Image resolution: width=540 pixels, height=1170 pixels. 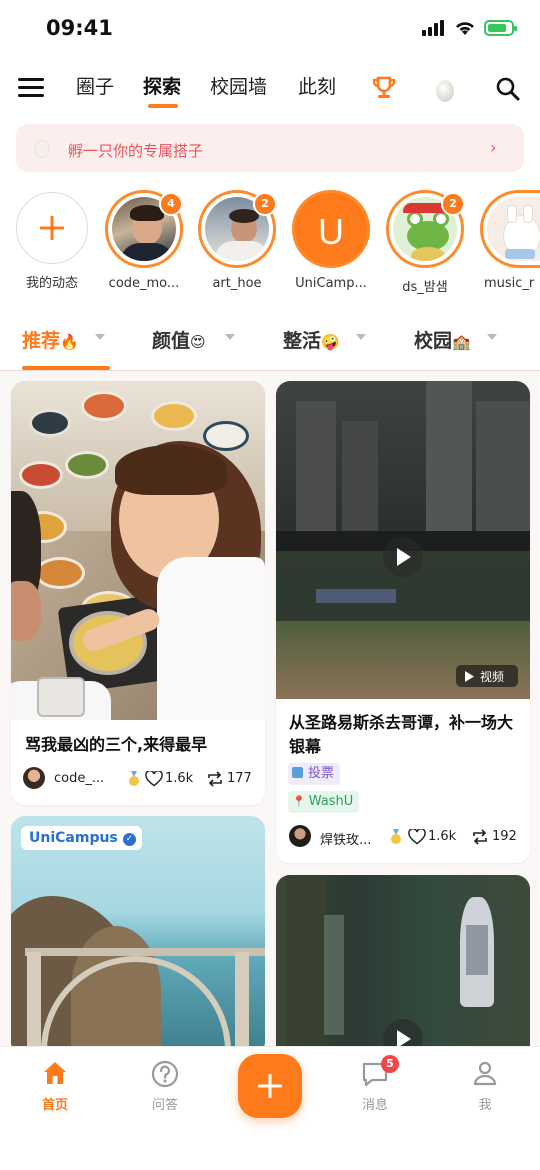 I want to click on battery-icon, so click(x=500, y=28).